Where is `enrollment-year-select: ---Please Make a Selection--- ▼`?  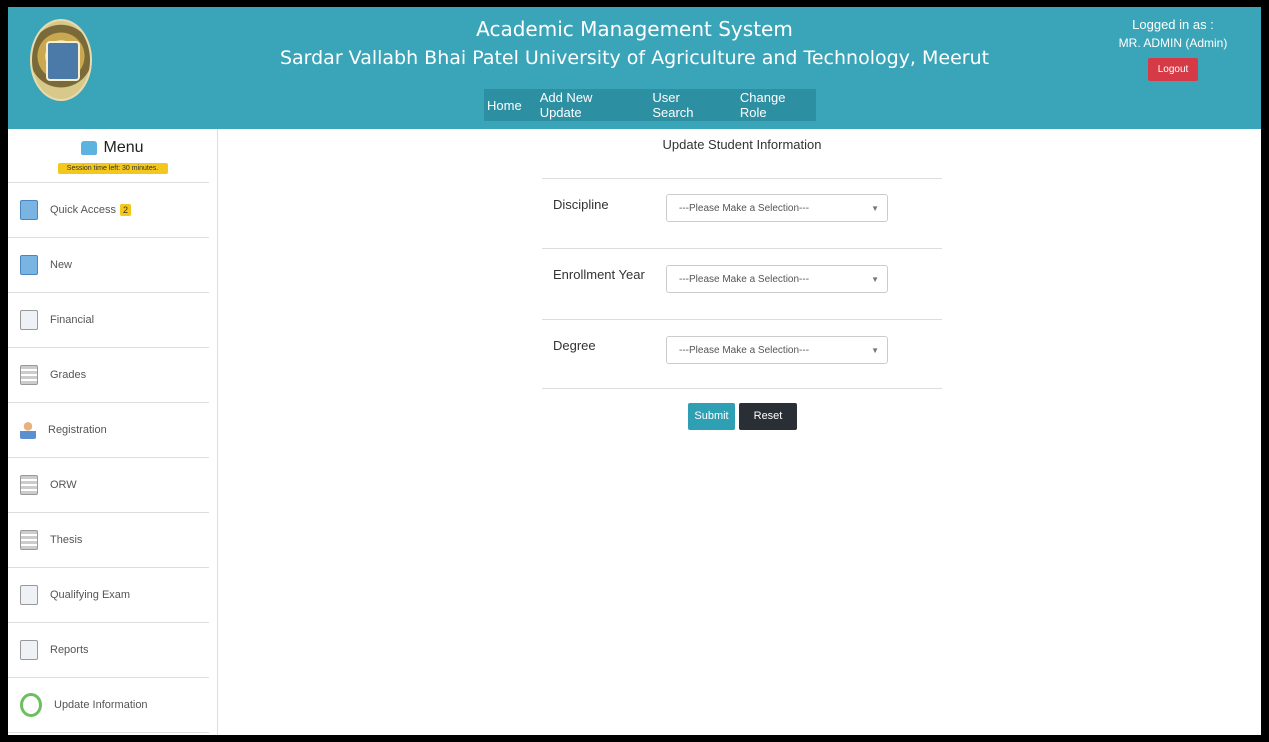 enrollment-year-select: ---Please Make a Selection--- ▼ is located at coordinates (777, 279).